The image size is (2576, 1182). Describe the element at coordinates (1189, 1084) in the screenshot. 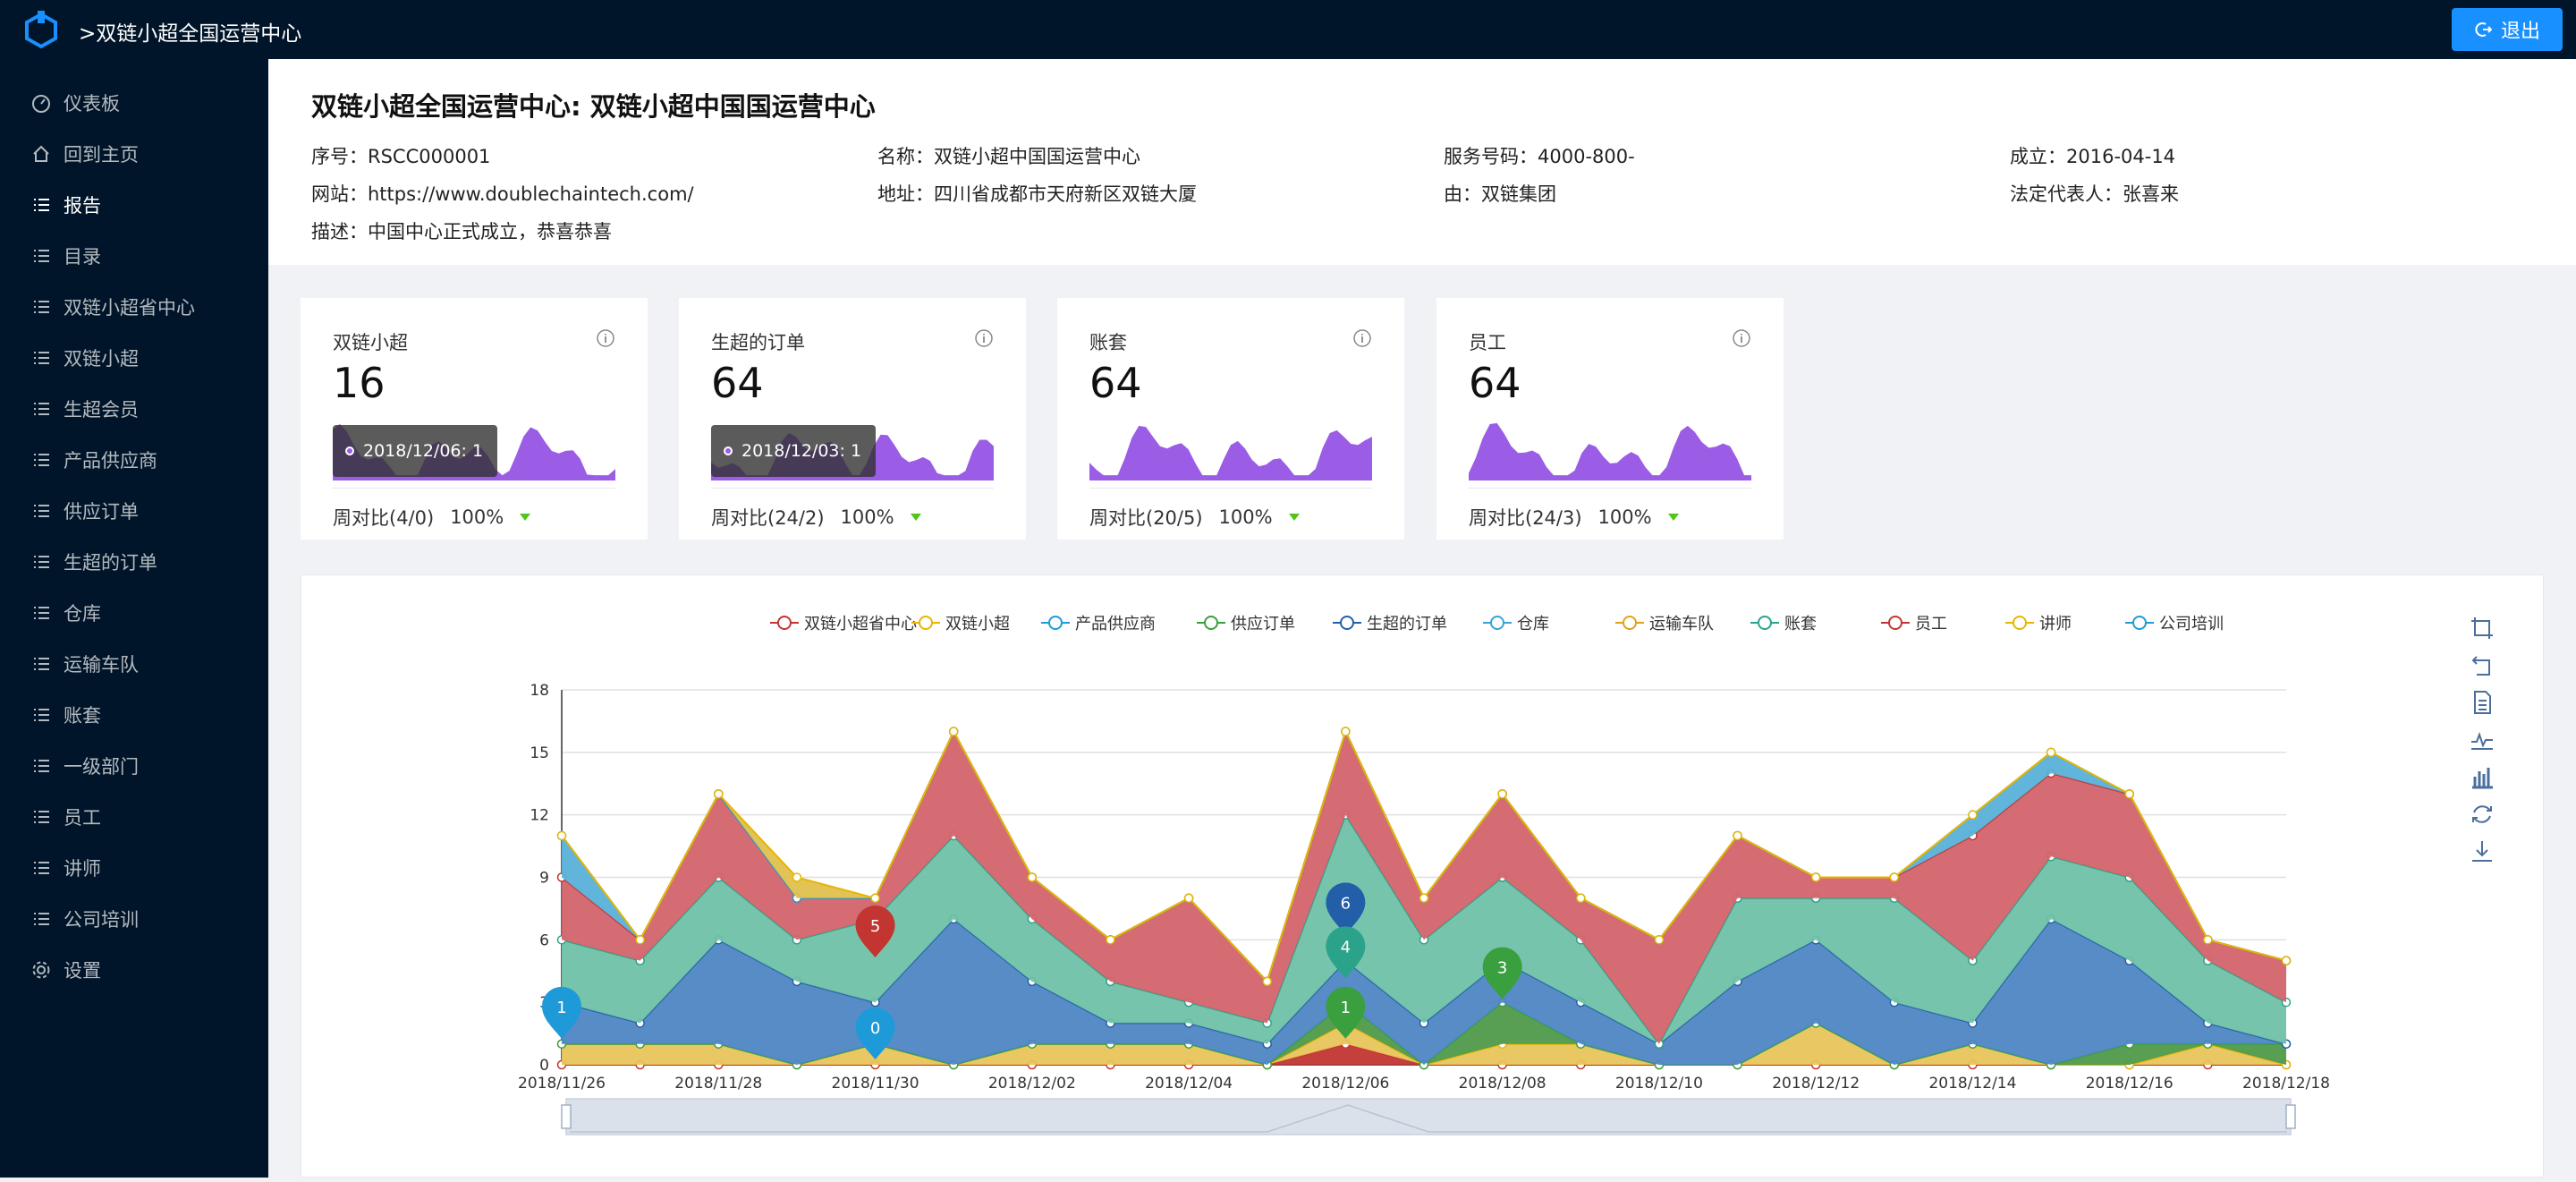

I see `x-tick-label: 2018/12/04` at that location.